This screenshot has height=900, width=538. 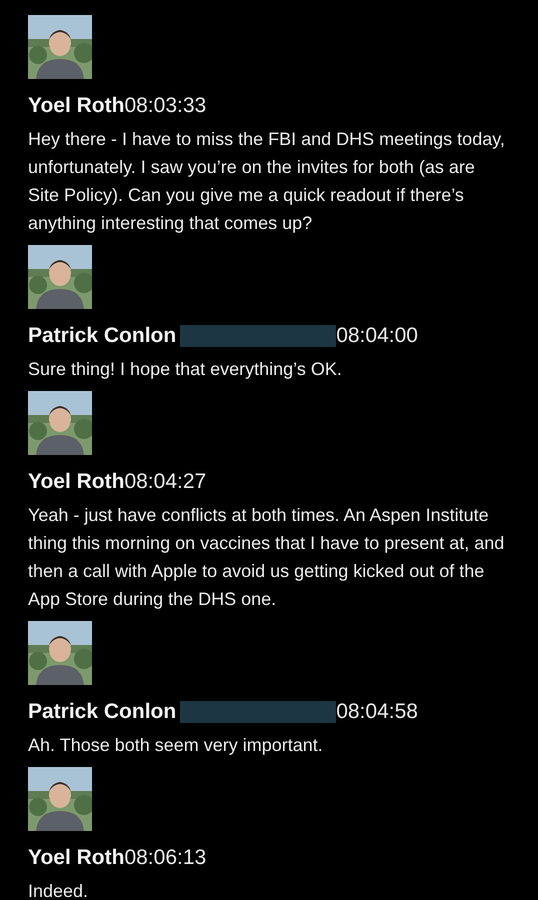 I want to click on timestamp: 08:04:58, so click(x=377, y=712).